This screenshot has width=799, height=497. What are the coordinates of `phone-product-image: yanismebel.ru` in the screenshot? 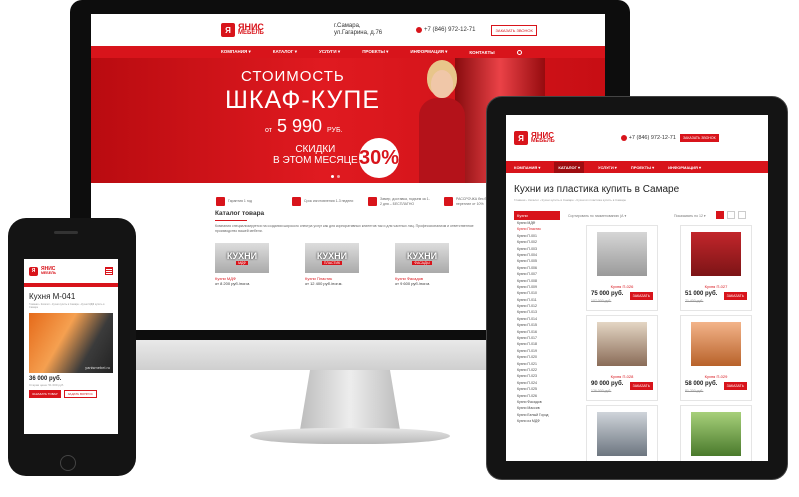 It's located at (71, 342).